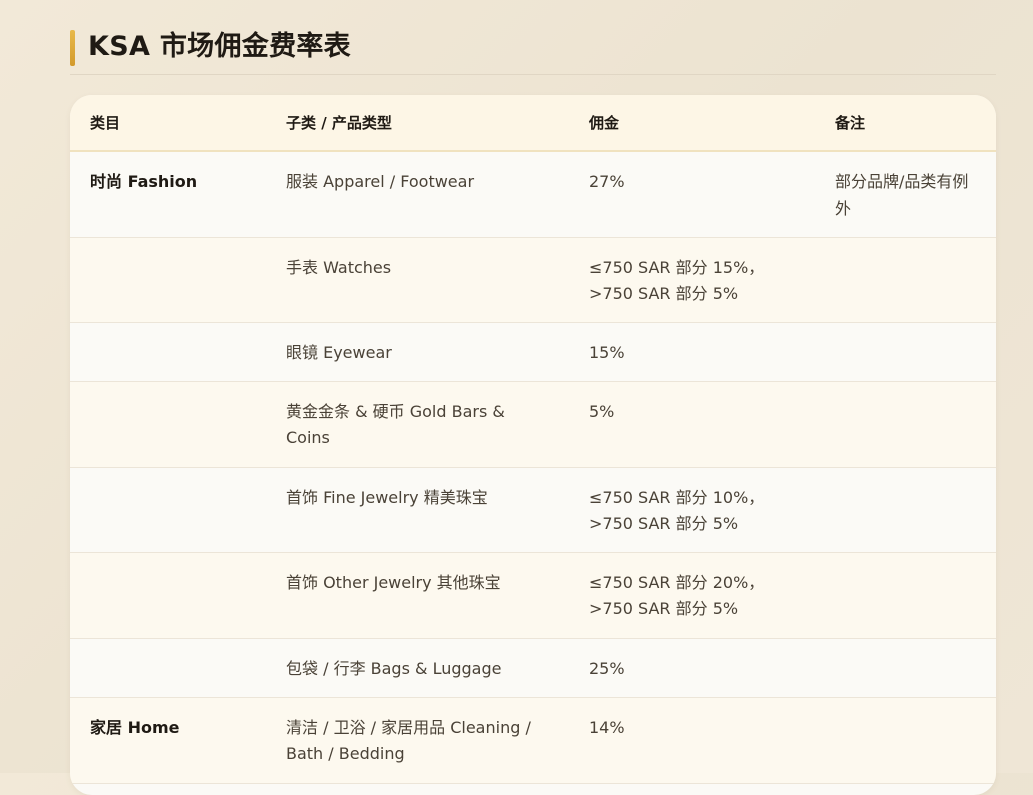  What do you see at coordinates (533, 351) in the screenshot?
I see `table-row: 眼镜 Eyewear 15%` at bounding box center [533, 351].